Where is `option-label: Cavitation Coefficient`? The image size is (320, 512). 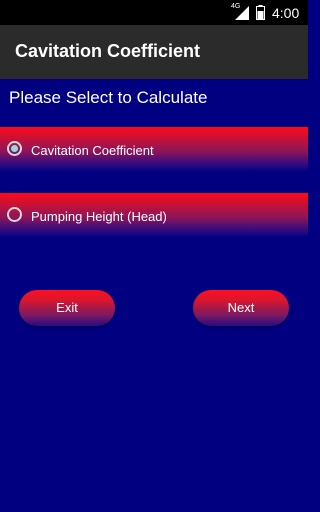 option-label: Cavitation Coefficient is located at coordinates (92, 150).